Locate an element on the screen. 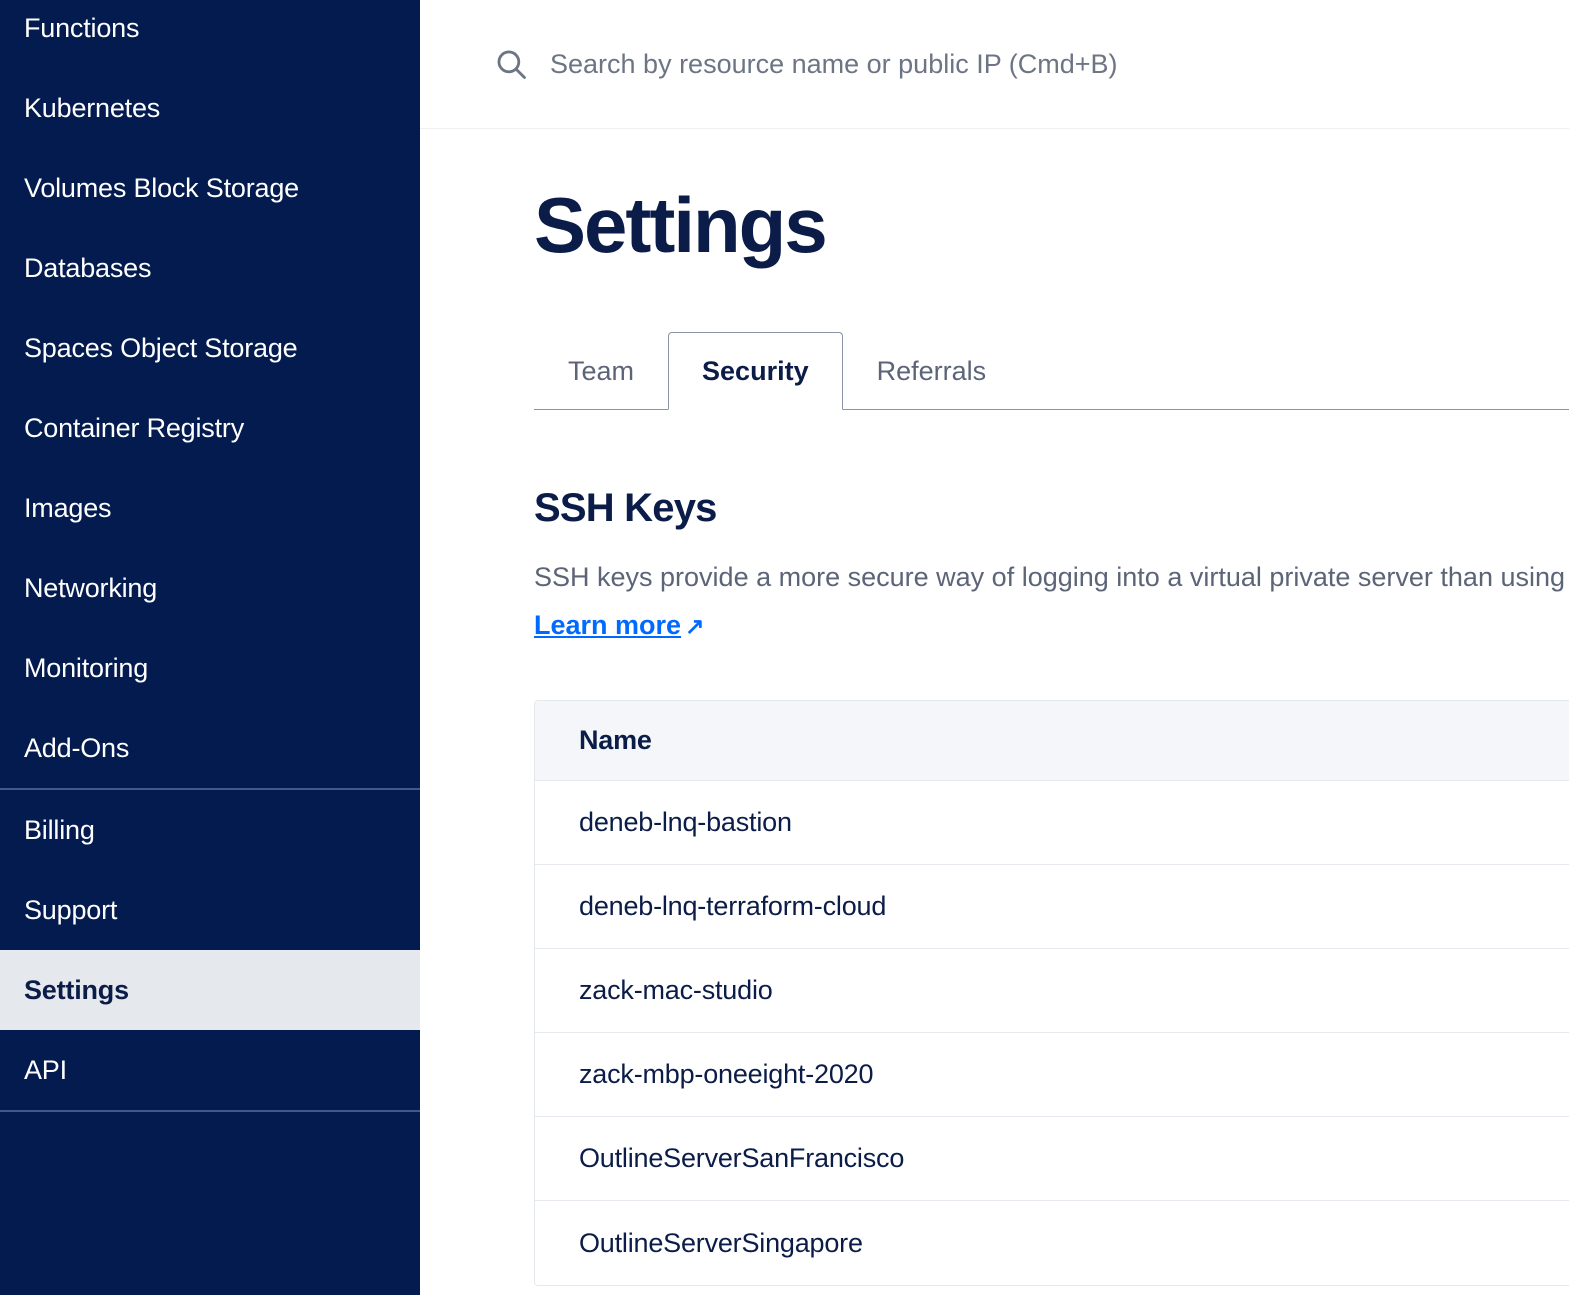 This screenshot has height=1295, width=1569. sidebar-item-label: API is located at coordinates (45, 1069).